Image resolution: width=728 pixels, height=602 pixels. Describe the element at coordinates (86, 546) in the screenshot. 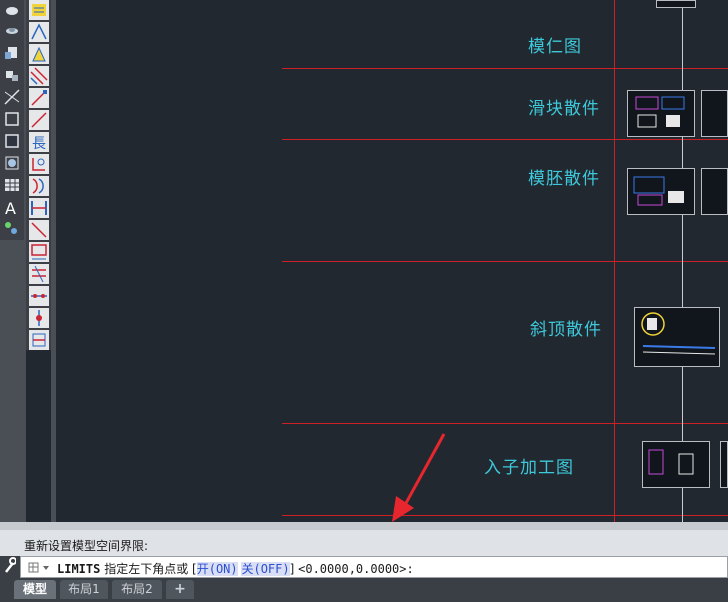

I see `command-history-text: 重新设置模型空间界限:` at that location.